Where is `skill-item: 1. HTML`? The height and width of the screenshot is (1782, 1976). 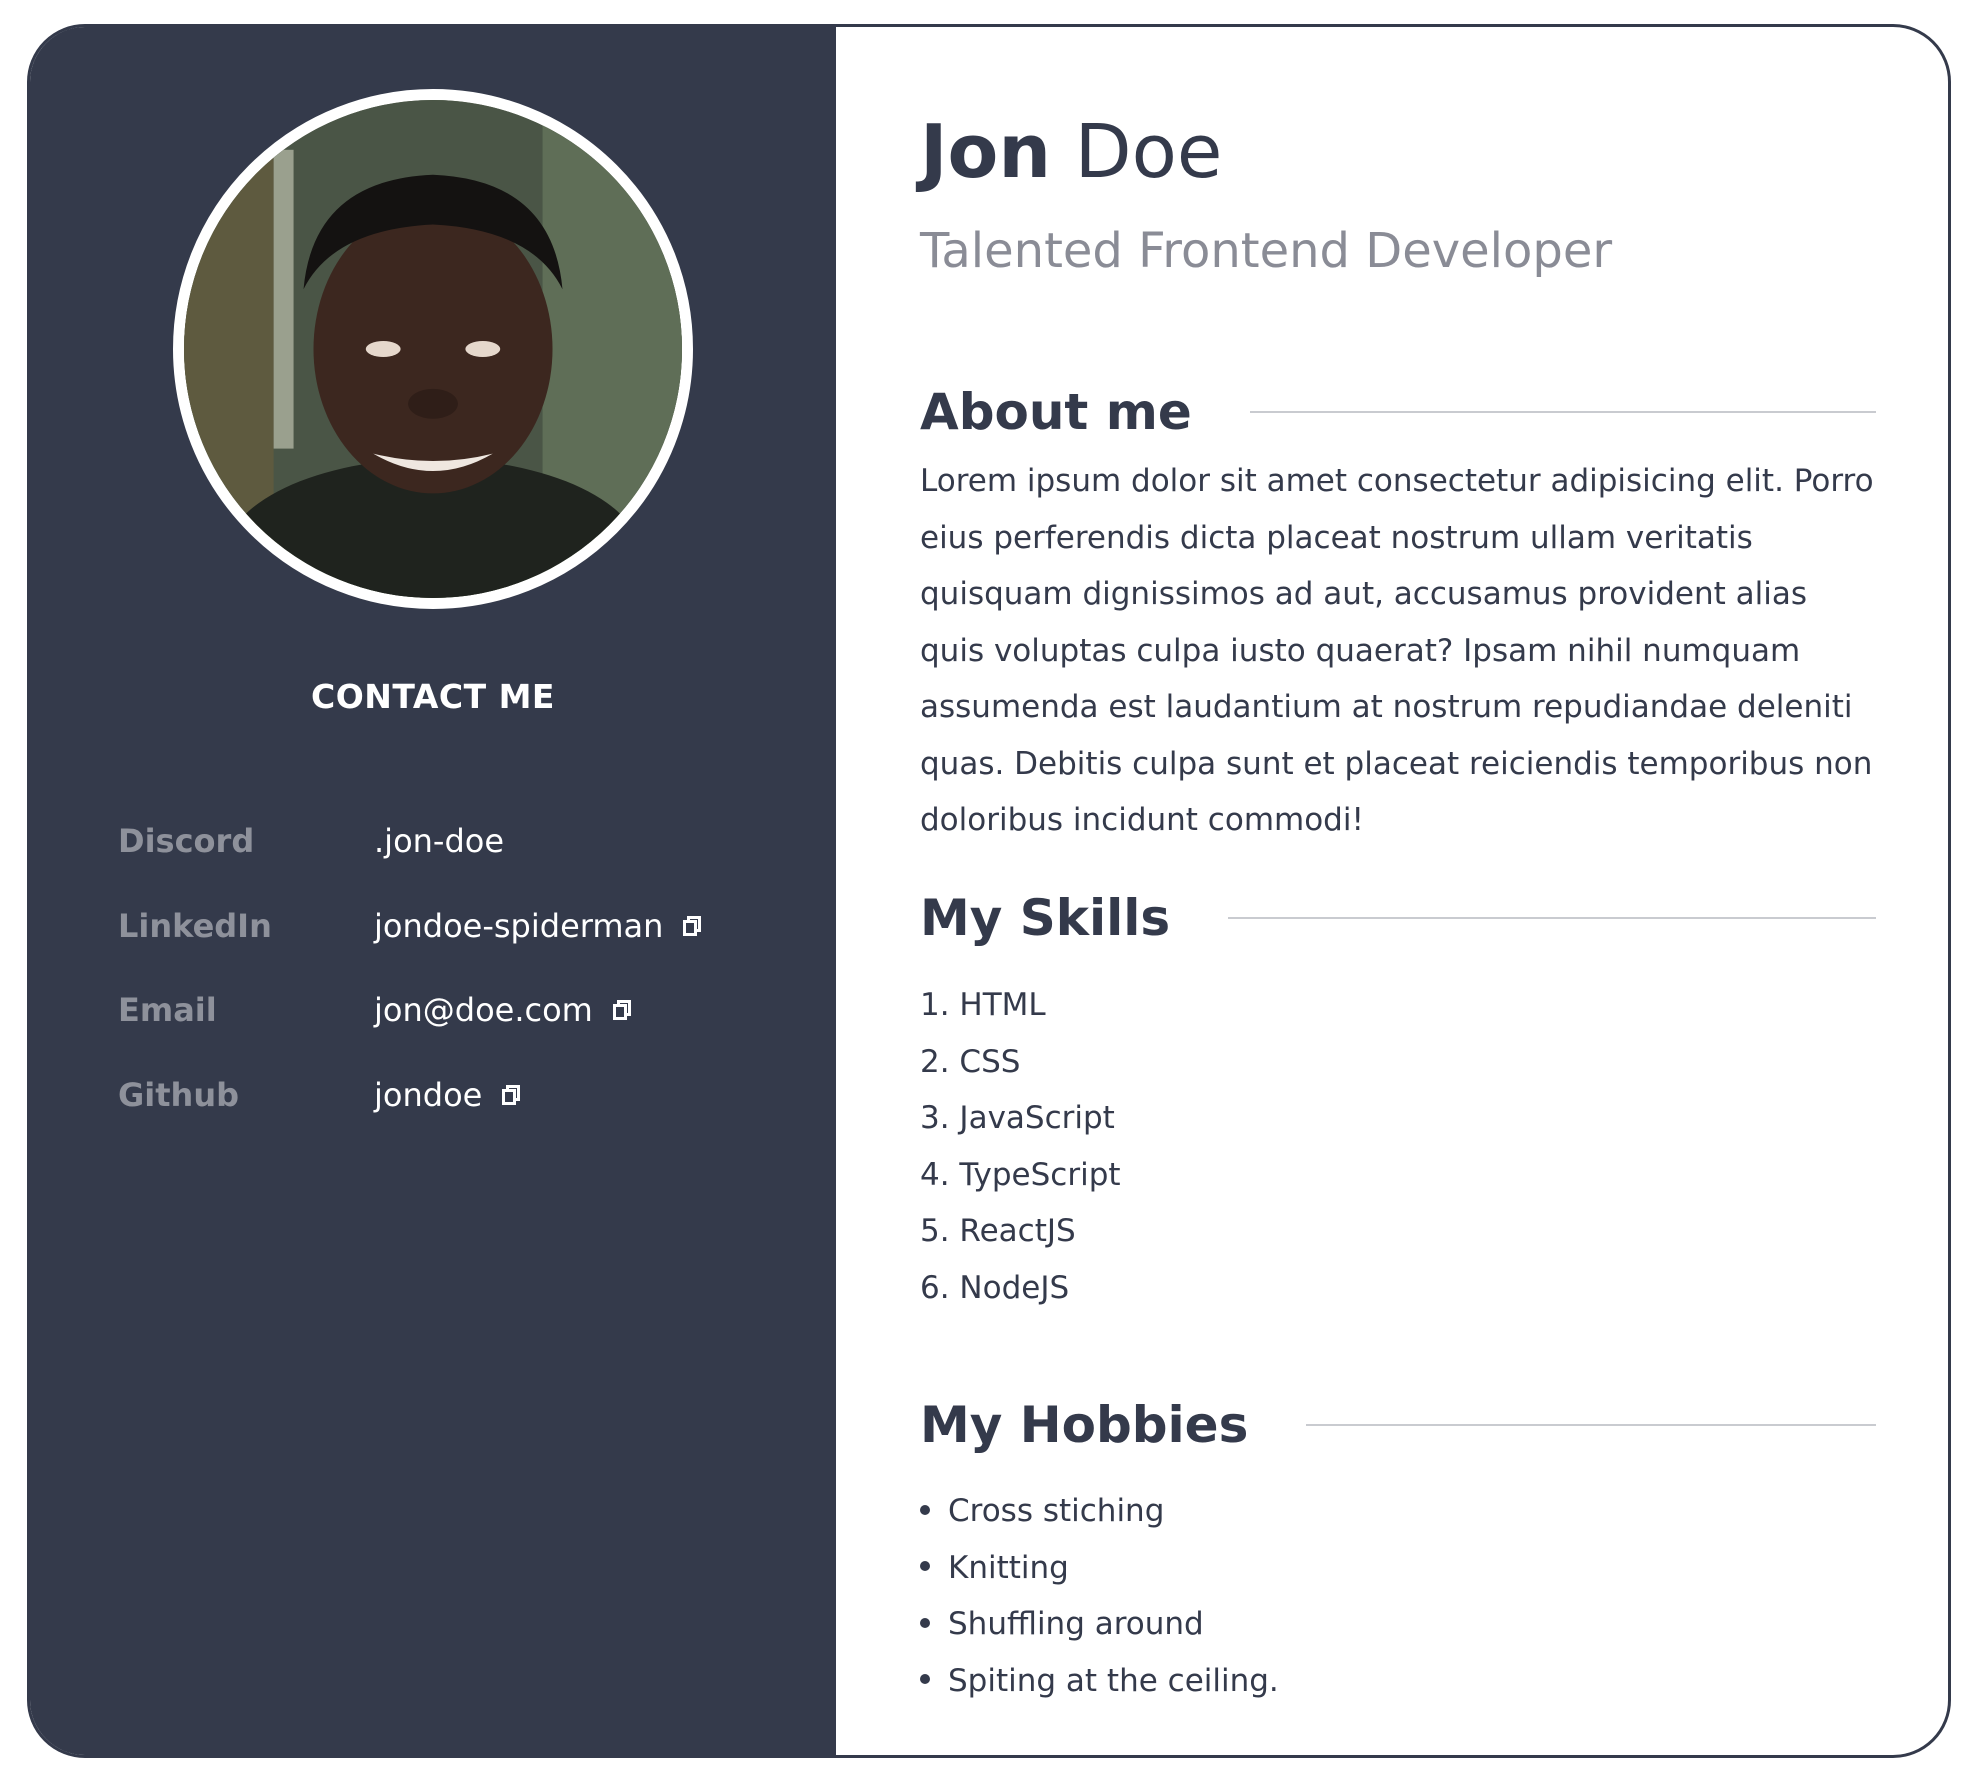 skill-item: 1. HTML is located at coordinates (983, 1005).